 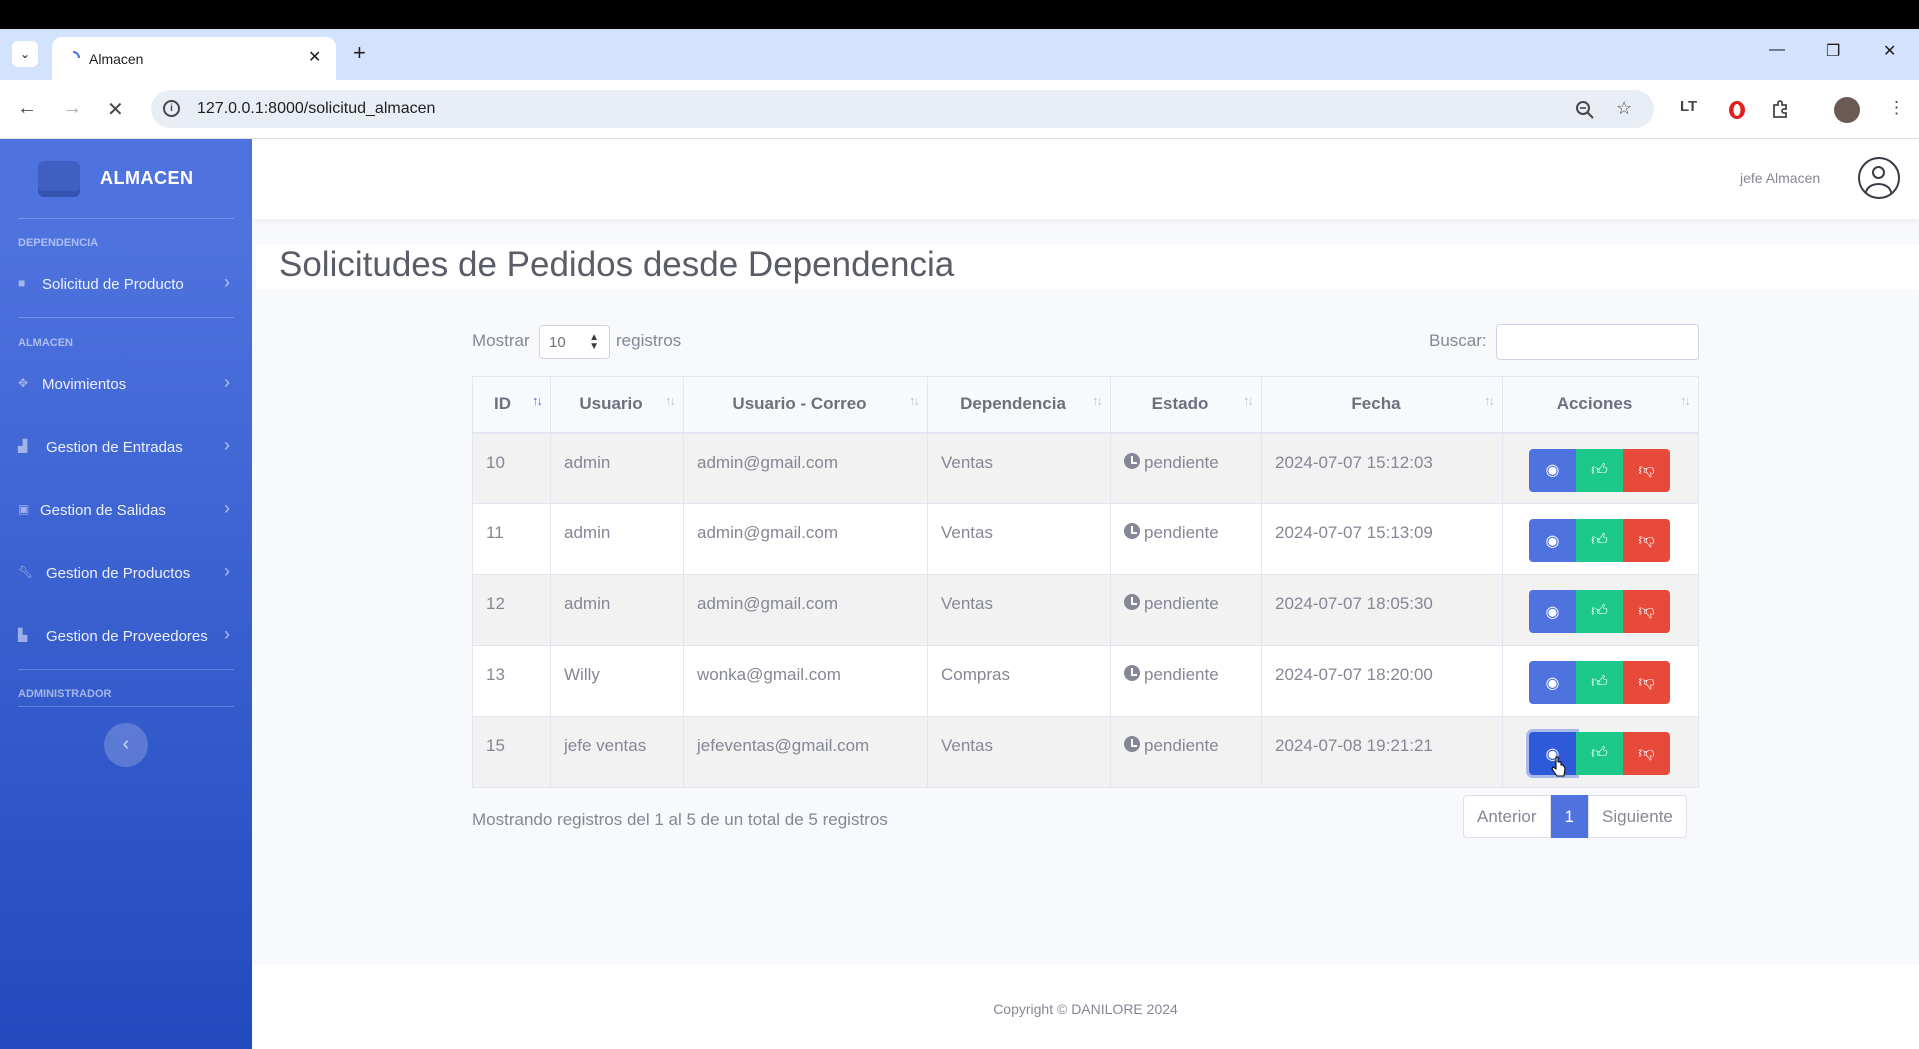 I want to click on column-header-id: ID ↑↓, so click(x=511, y=405).